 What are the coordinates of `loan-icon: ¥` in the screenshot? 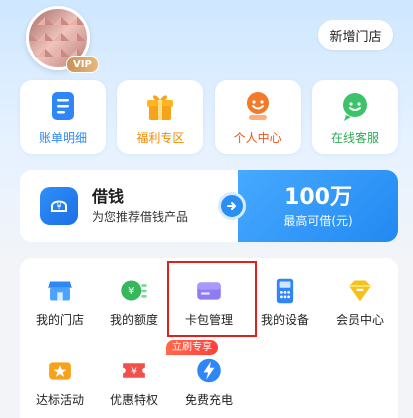 It's located at (59, 206).